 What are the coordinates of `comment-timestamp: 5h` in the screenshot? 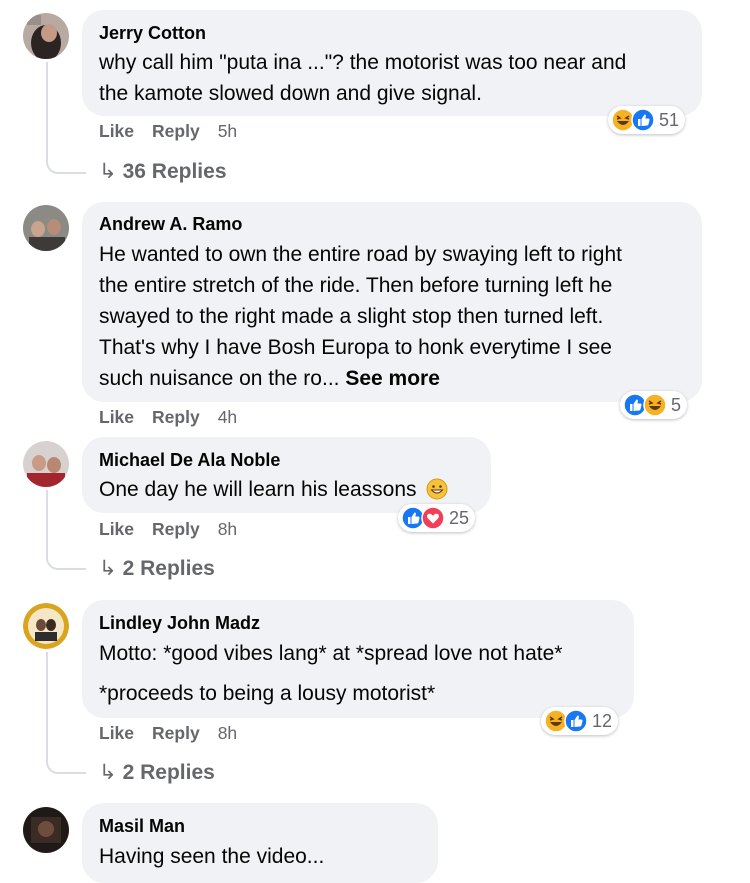 It's located at (227, 131).